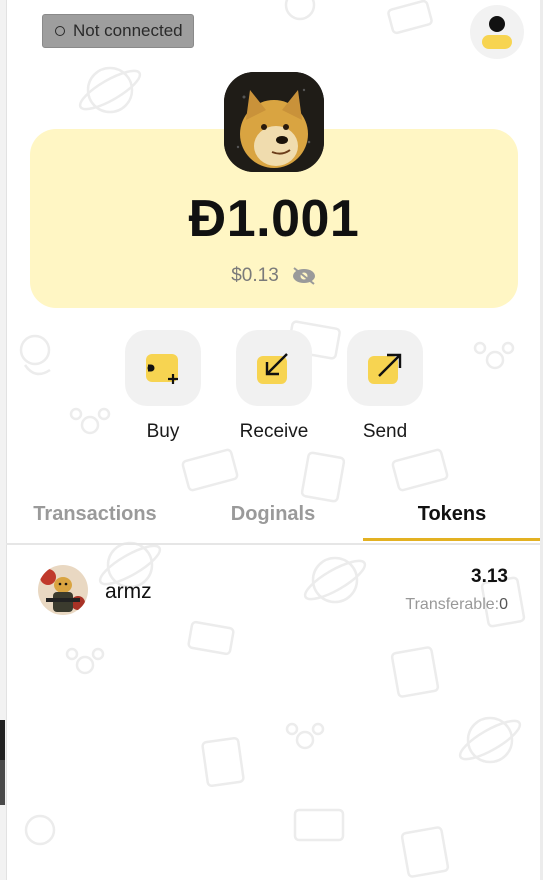 The image size is (543, 880). I want to click on receive-label: Receive, so click(274, 431).